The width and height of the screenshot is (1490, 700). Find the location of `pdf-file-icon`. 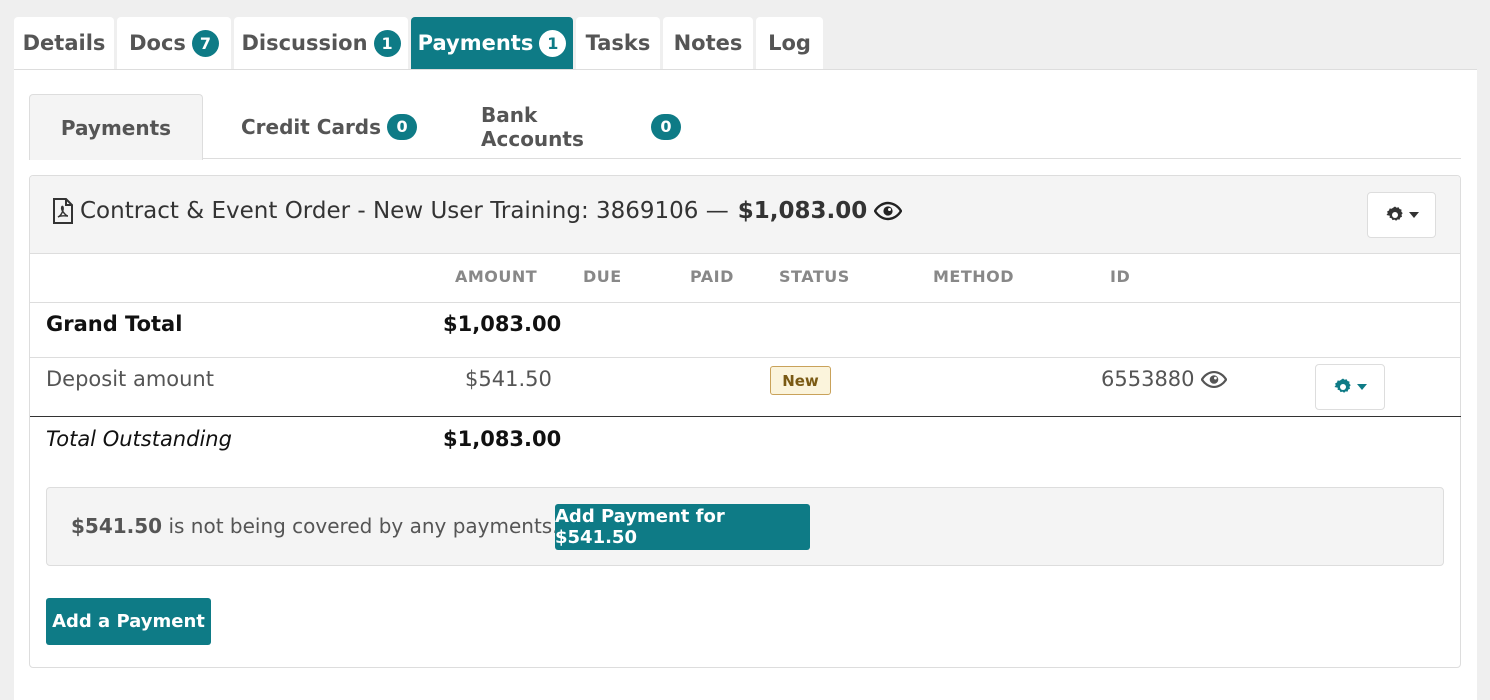

pdf-file-icon is located at coordinates (63, 211).